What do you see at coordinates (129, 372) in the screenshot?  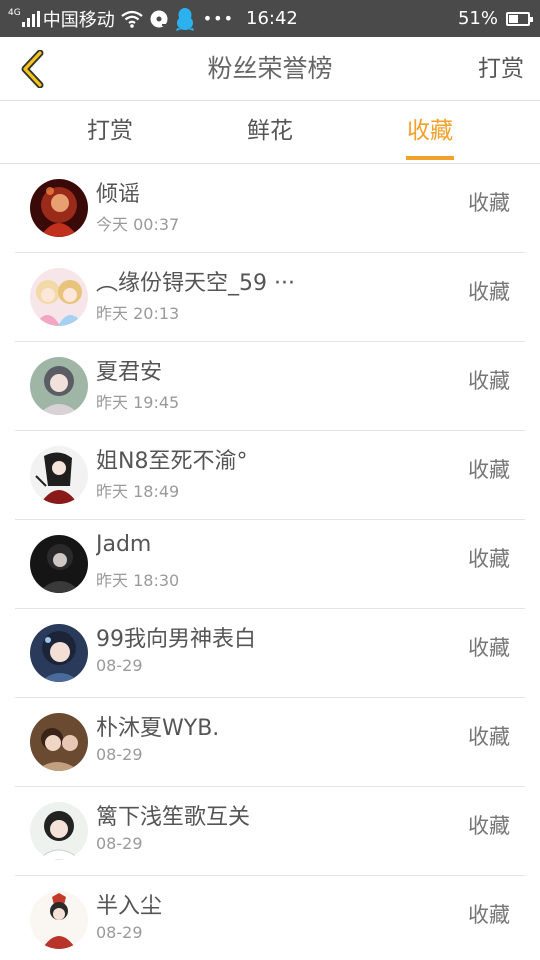 I see `fan-name: 夏君安` at bounding box center [129, 372].